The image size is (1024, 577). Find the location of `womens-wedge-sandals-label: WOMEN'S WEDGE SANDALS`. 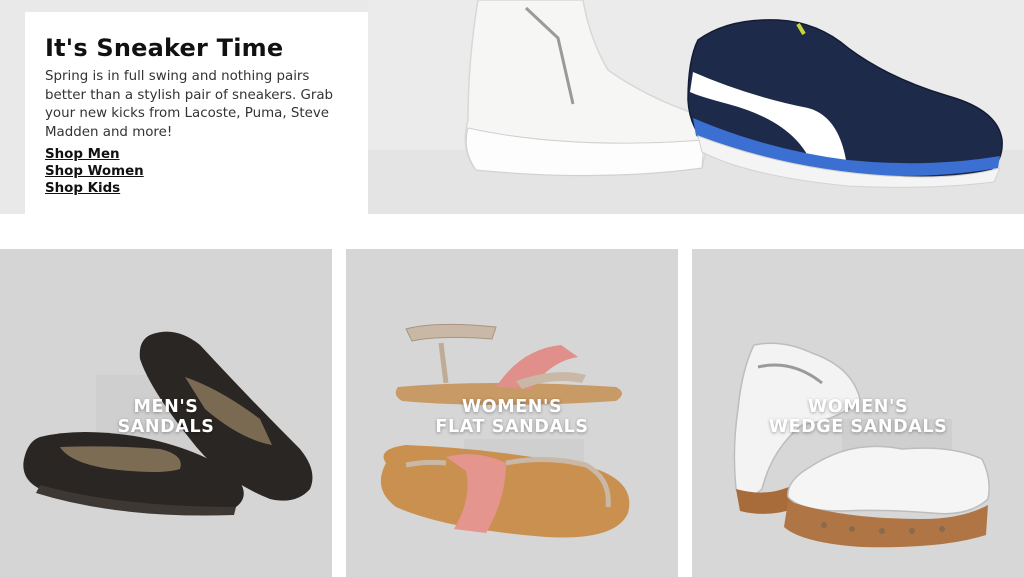

womens-wedge-sandals-label: WOMEN'S WEDGE SANDALS is located at coordinates (858, 417).